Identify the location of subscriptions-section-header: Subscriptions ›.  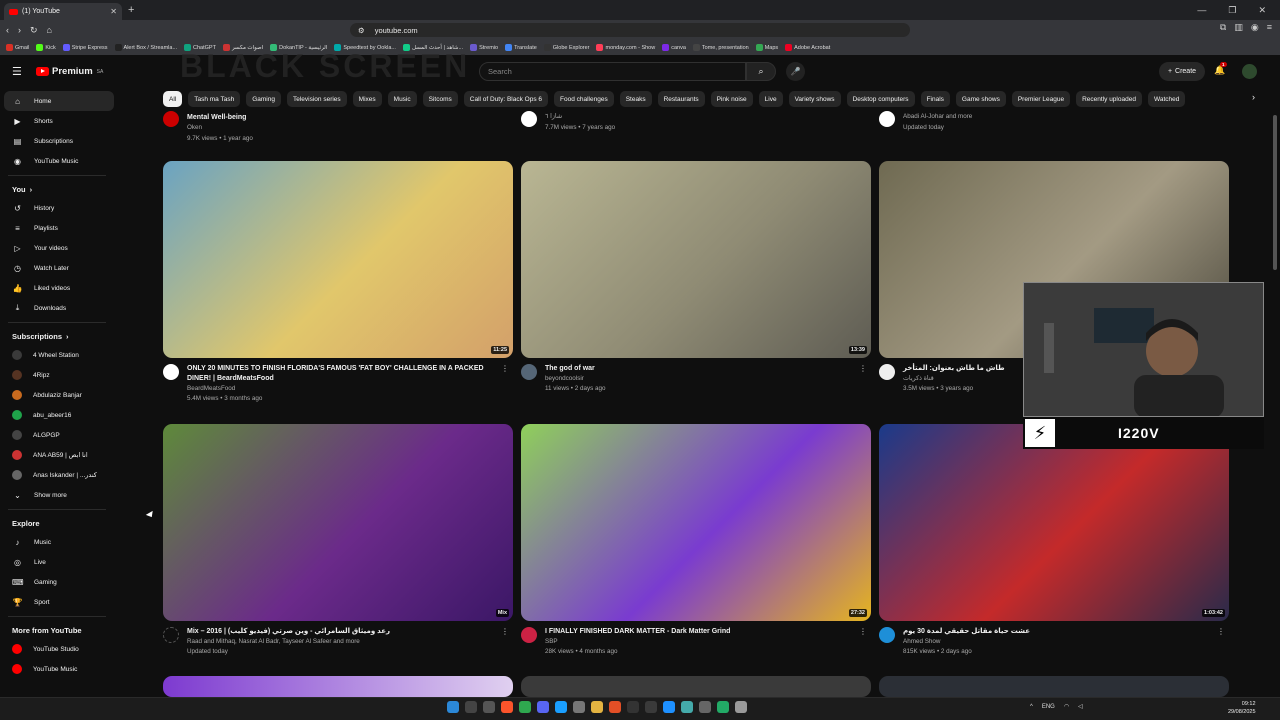
(59, 336).